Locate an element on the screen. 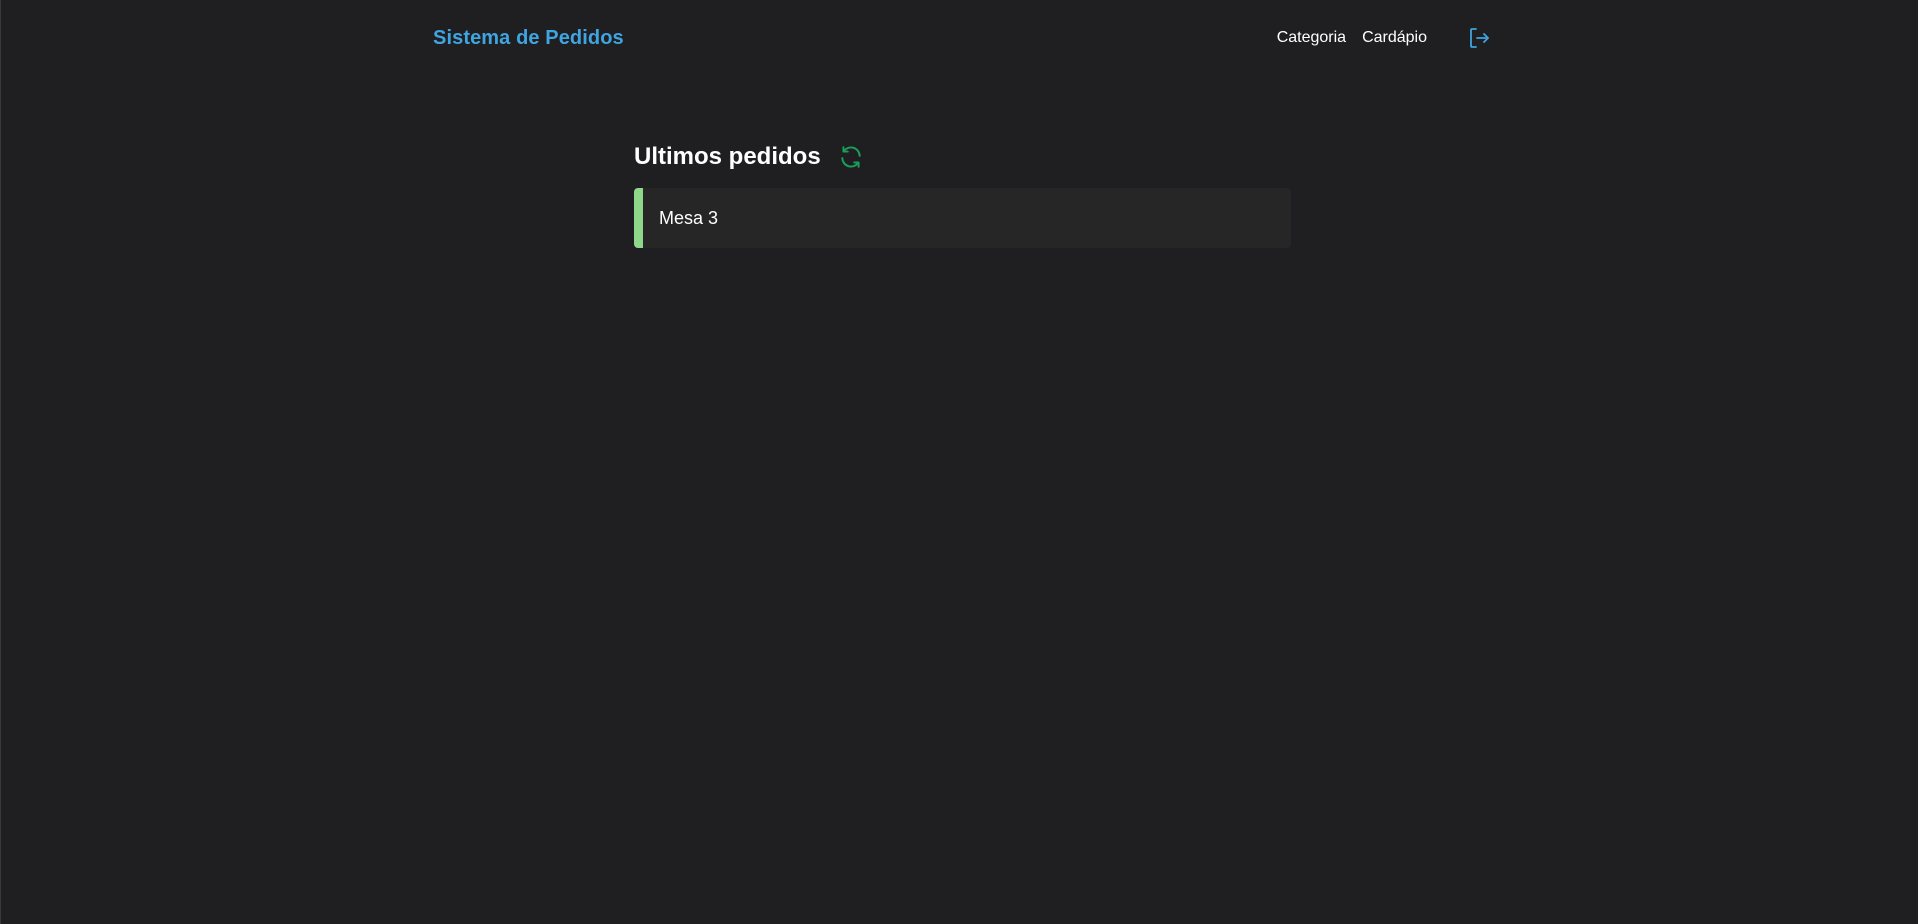 This screenshot has height=924, width=1918. nav-link-categoria: Categoria is located at coordinates (1311, 38).